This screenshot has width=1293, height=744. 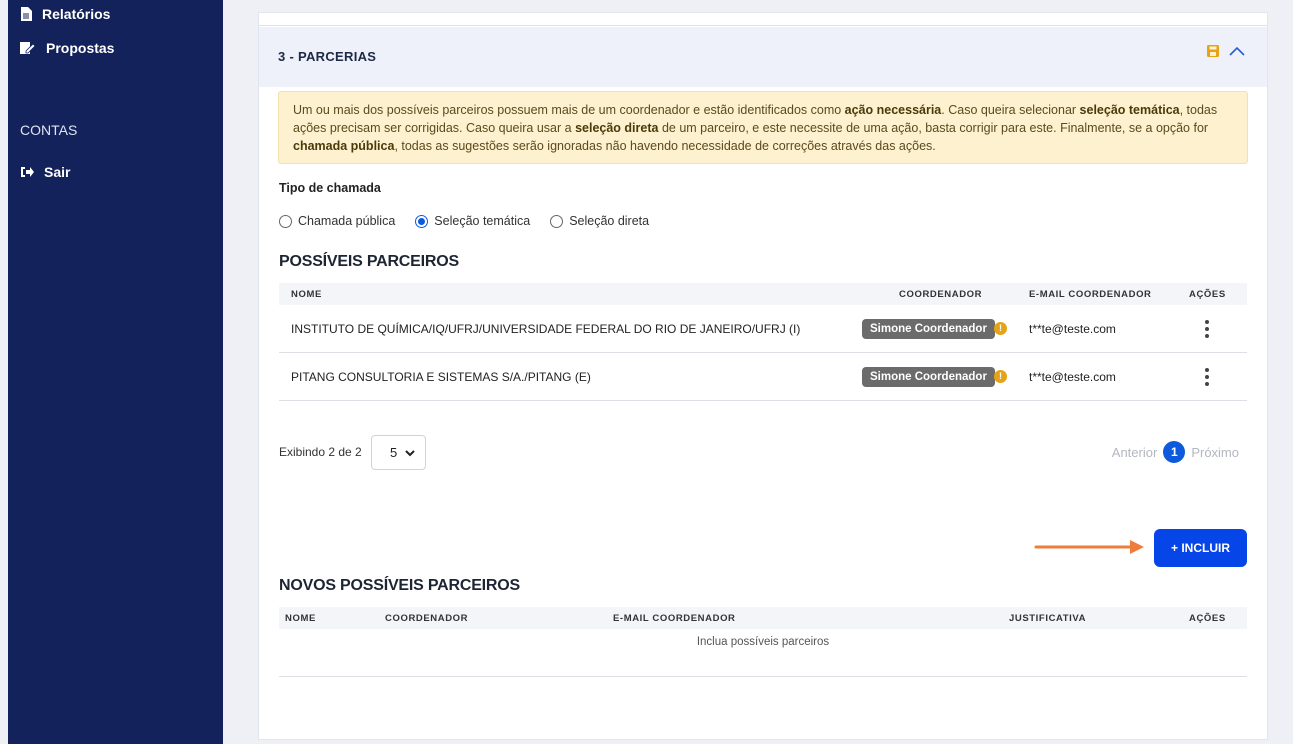 I want to click on radio-chamada-publica: Chamada pública, so click(x=337, y=221).